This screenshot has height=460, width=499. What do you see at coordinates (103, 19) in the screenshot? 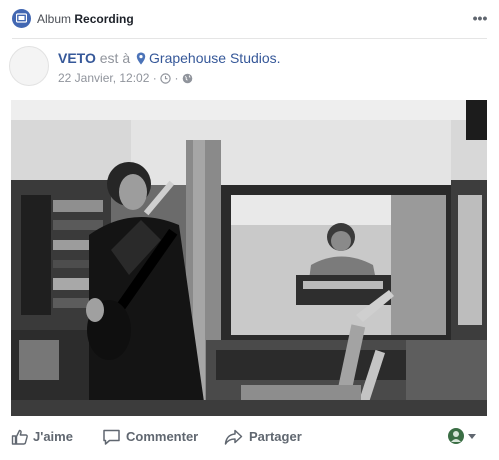
I see `album-name: Recording` at bounding box center [103, 19].